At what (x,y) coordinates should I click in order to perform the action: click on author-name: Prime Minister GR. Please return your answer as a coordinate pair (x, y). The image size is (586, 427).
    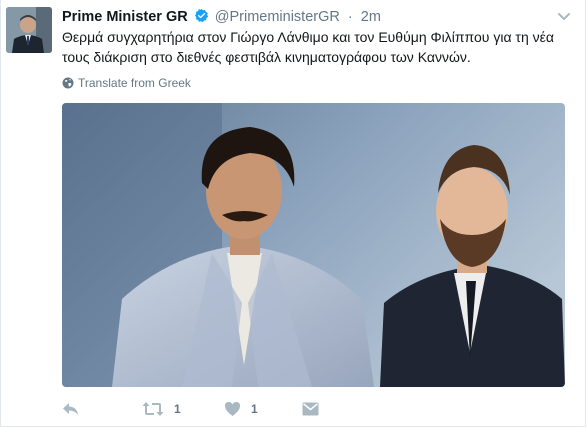
    Looking at the image, I should click on (125, 17).